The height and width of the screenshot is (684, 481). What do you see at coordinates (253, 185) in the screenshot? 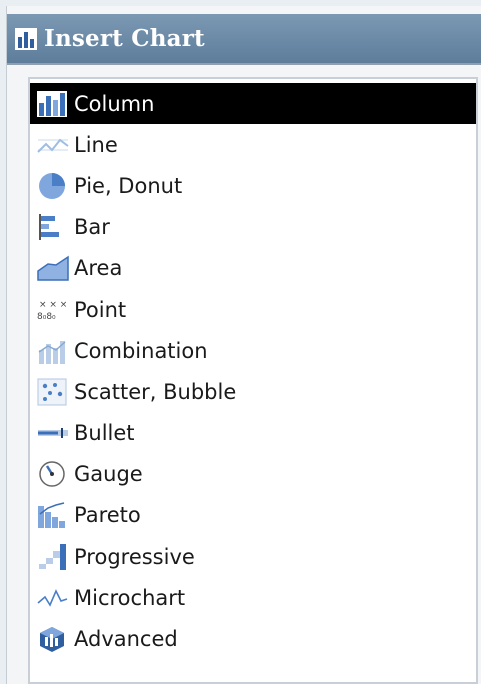
I see `chart-type-pie-donut: Pie, Donut` at bounding box center [253, 185].